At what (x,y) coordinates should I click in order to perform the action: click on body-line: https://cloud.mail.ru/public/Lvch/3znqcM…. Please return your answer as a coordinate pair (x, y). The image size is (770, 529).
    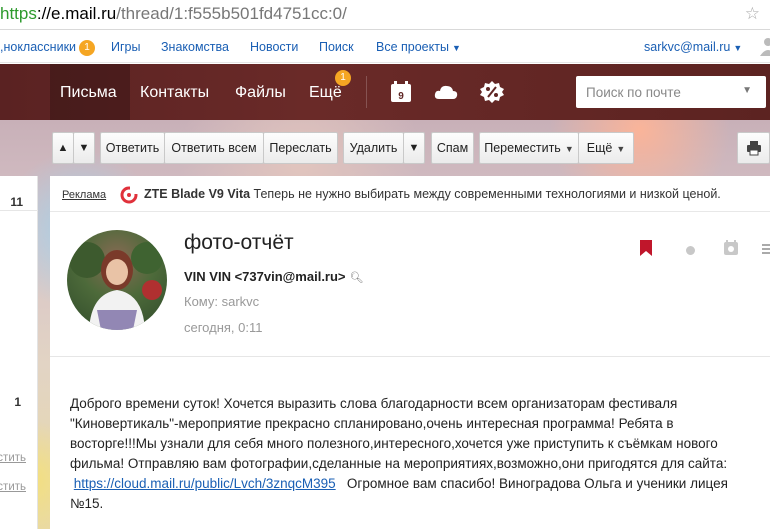
    Looking at the image, I should click on (420, 484).